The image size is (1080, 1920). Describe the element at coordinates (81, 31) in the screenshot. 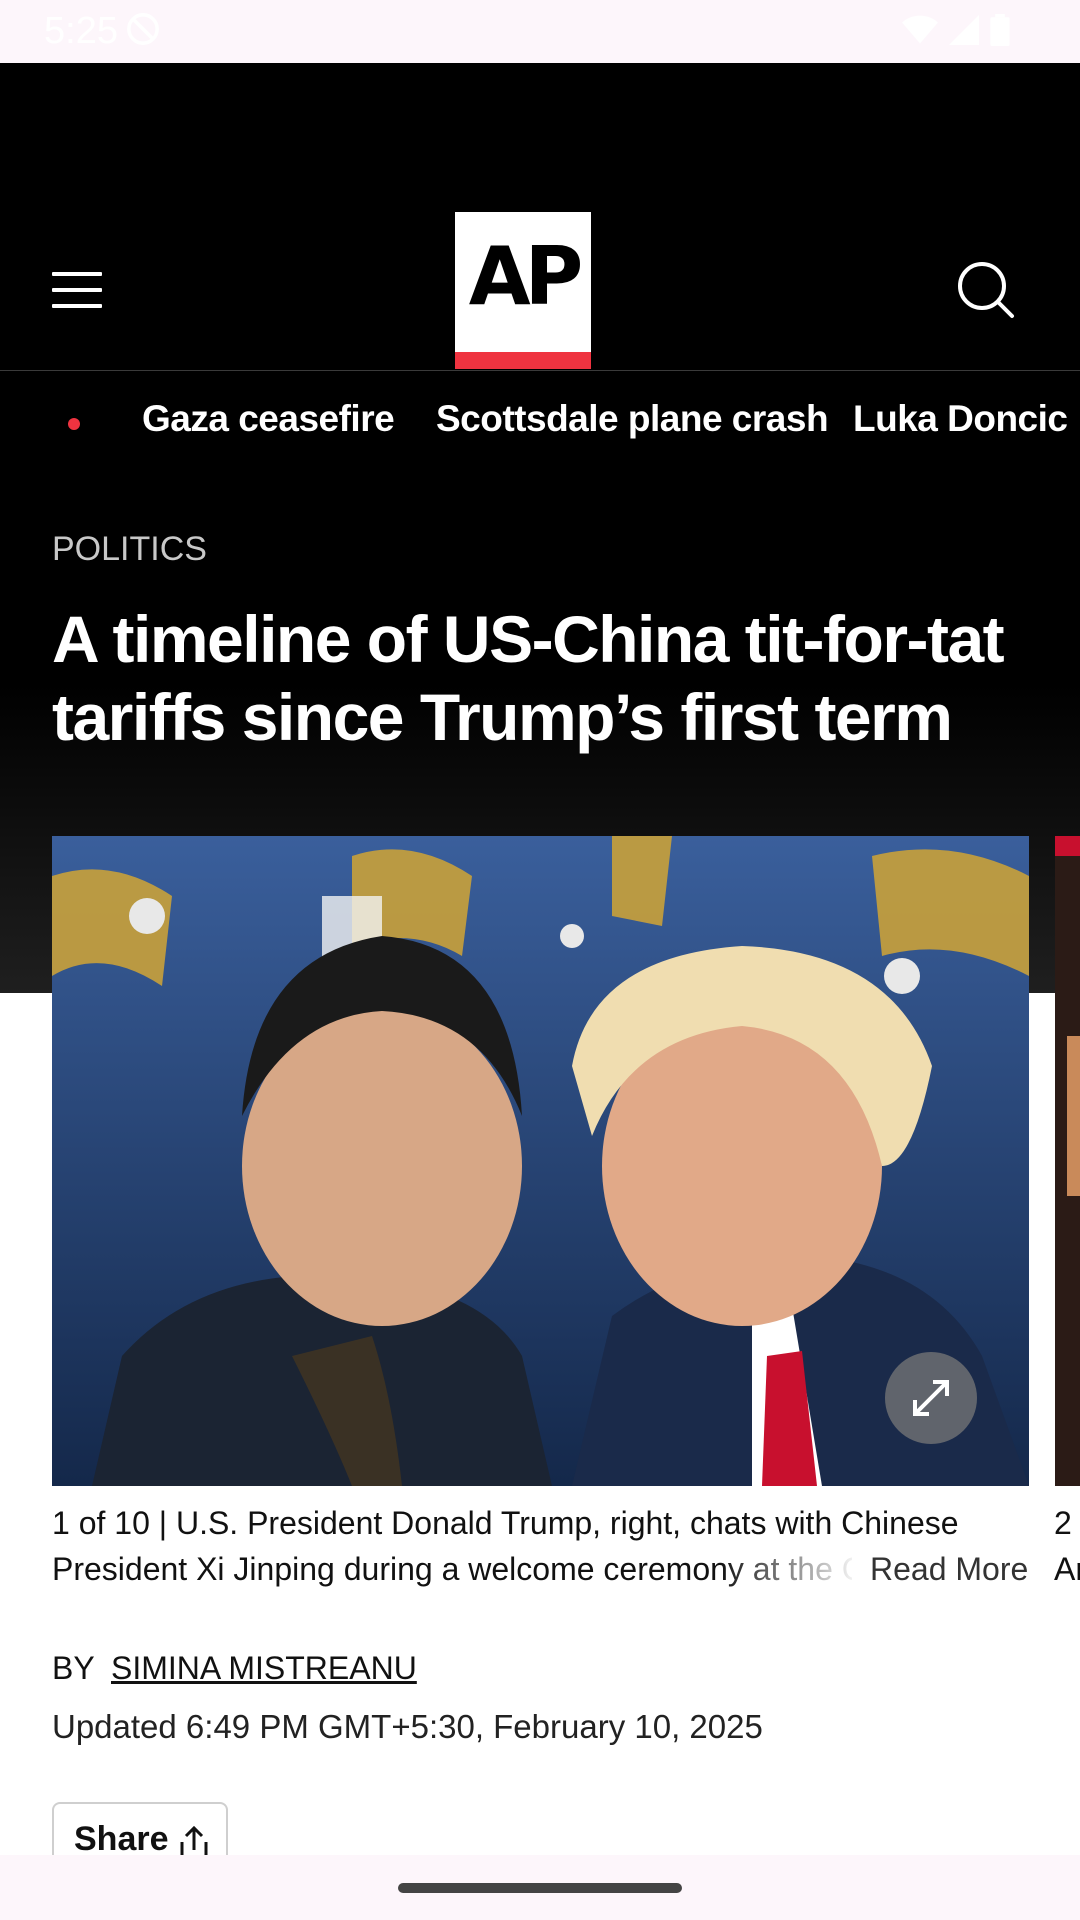

I see `status-time: 5:25` at that location.